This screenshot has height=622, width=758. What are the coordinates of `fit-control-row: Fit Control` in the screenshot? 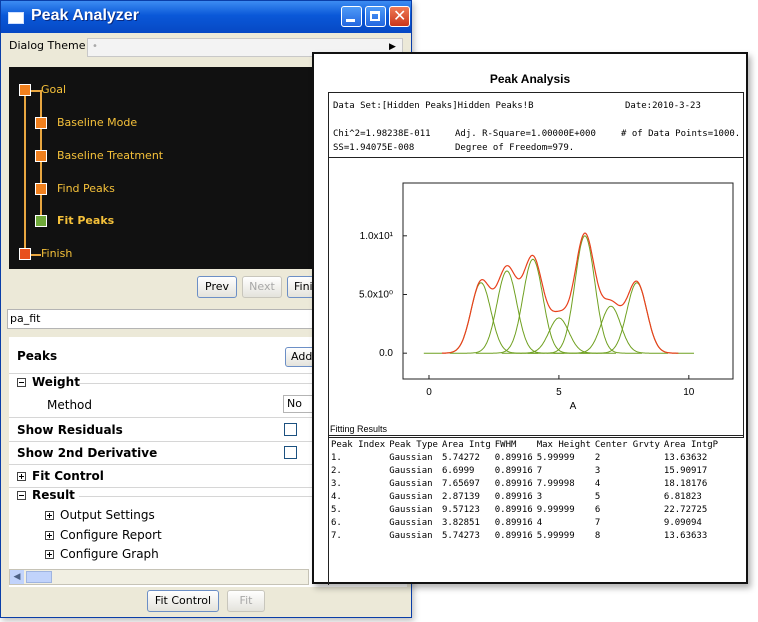 It's located at (60, 476).